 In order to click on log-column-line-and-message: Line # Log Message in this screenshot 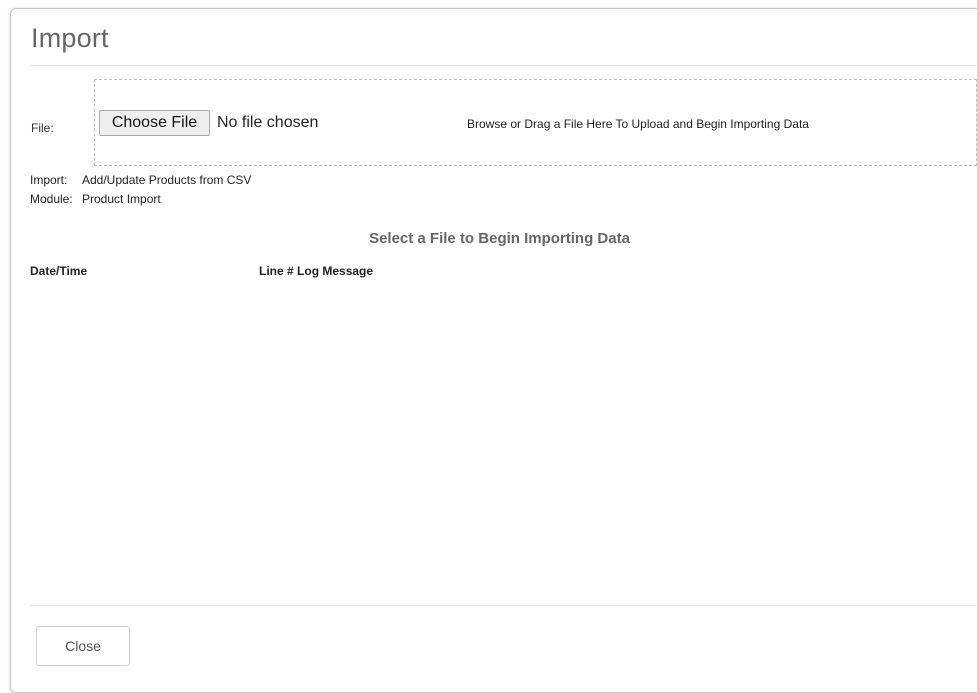, I will do `click(316, 271)`.